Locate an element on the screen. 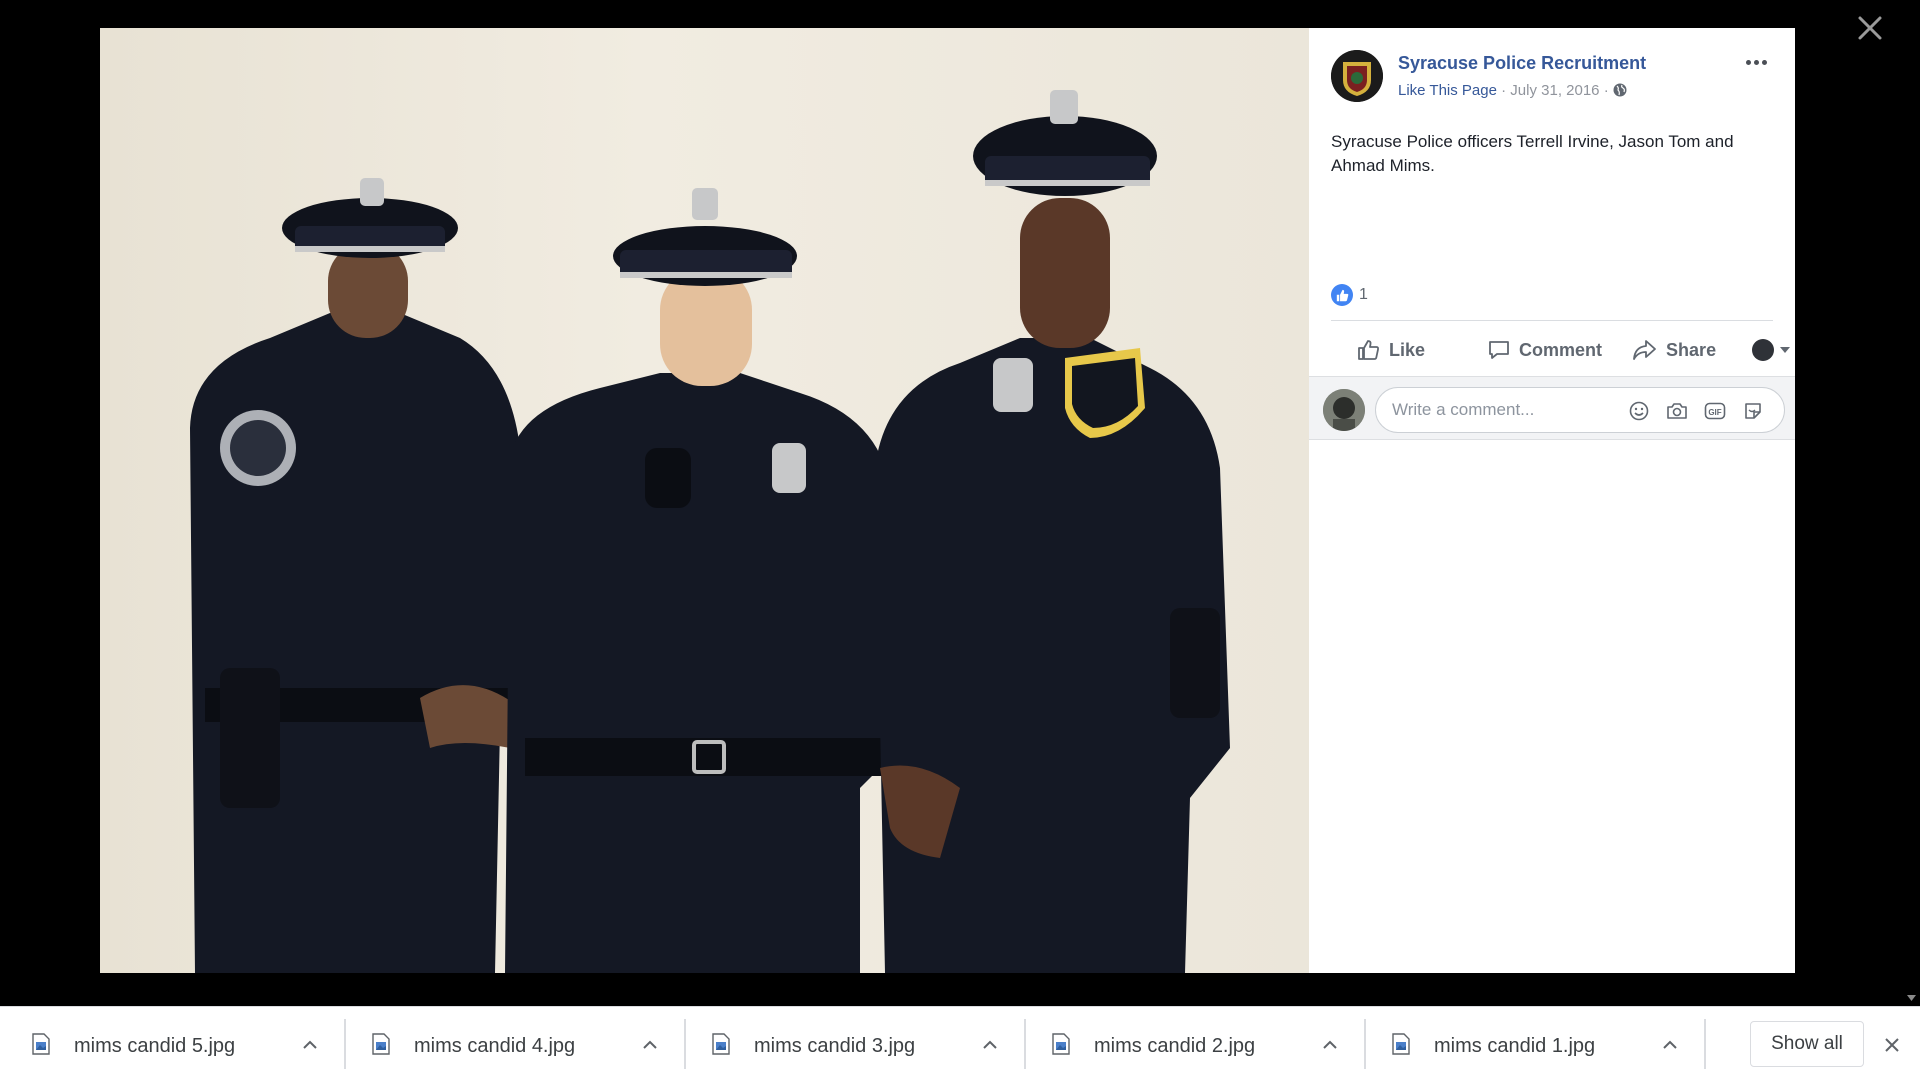  page-name-link: Syracuse Police Recruitment is located at coordinates (1522, 63).